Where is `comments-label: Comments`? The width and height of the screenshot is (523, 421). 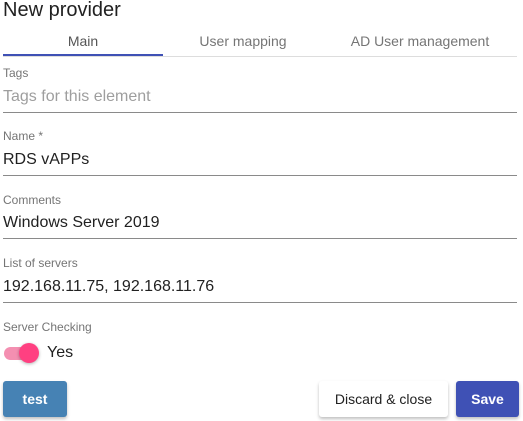 comments-label: Comments is located at coordinates (32, 200).